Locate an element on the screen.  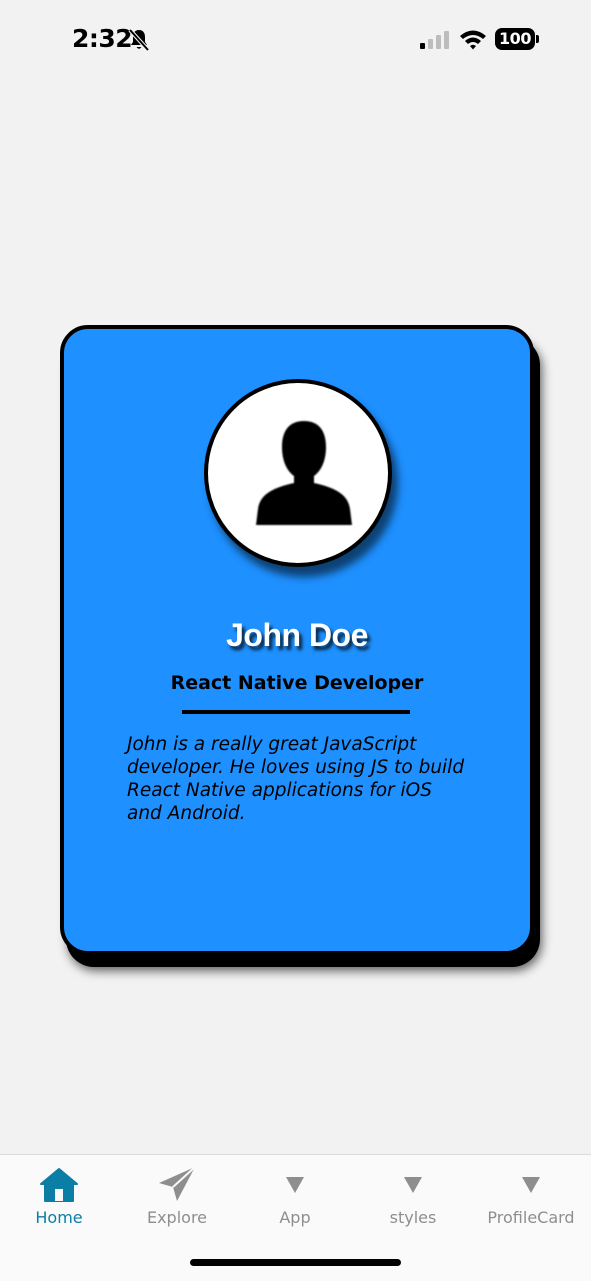
avatar is located at coordinates (298, 473).